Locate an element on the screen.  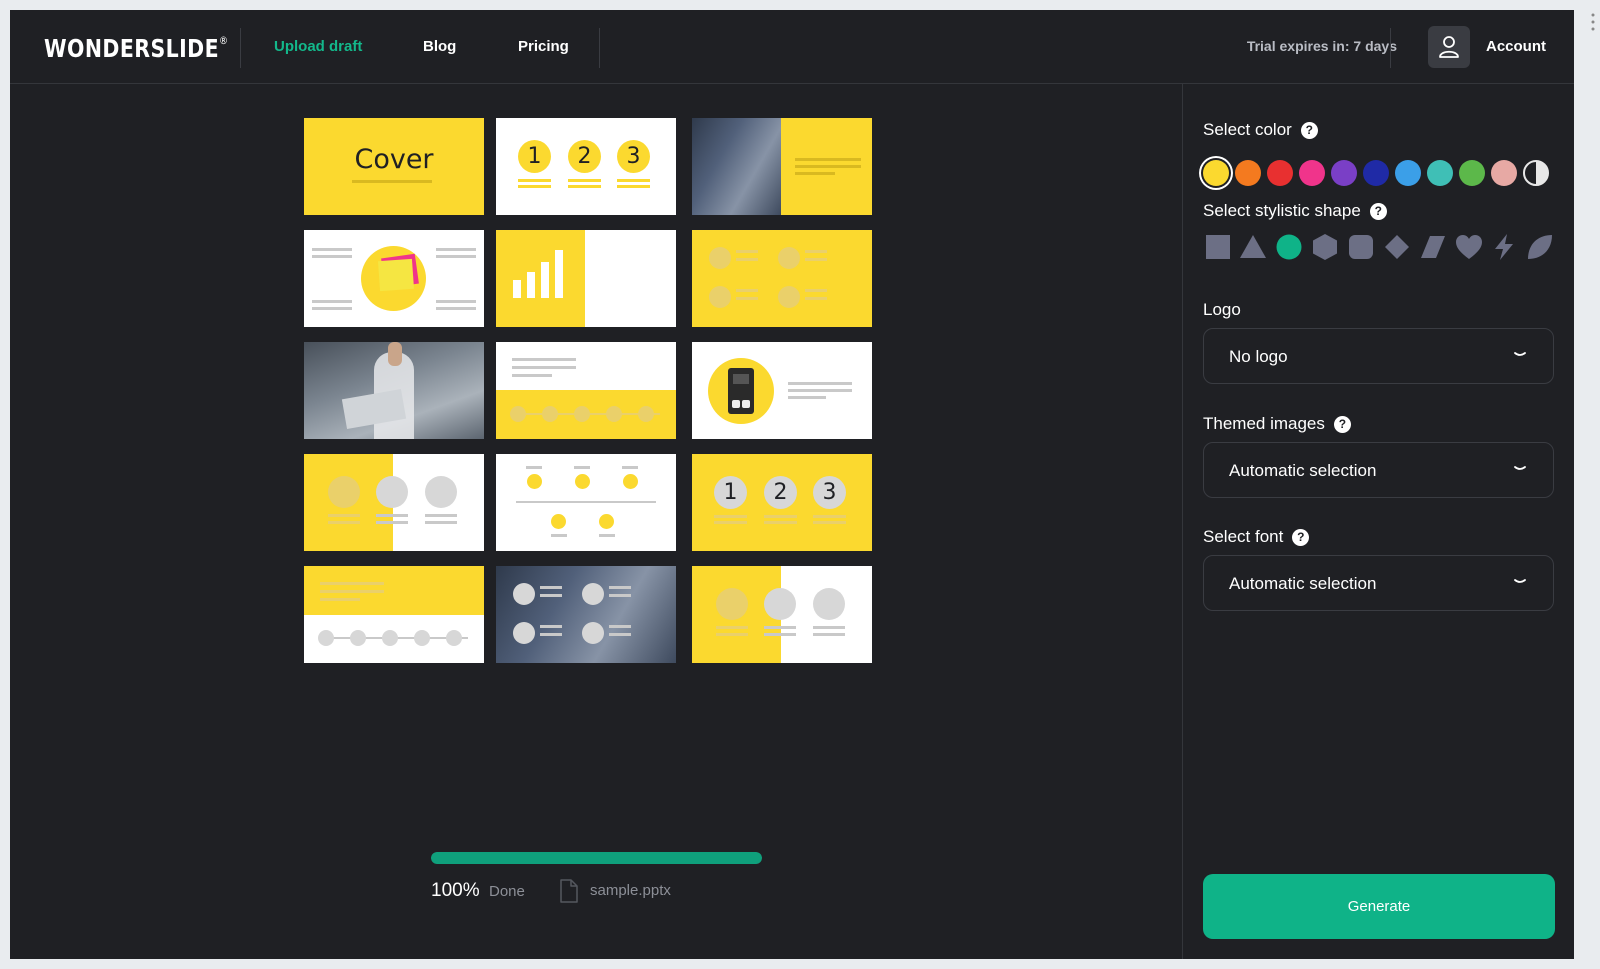
slide-thumbnail-three-circles-alt is located at coordinates (782, 614).